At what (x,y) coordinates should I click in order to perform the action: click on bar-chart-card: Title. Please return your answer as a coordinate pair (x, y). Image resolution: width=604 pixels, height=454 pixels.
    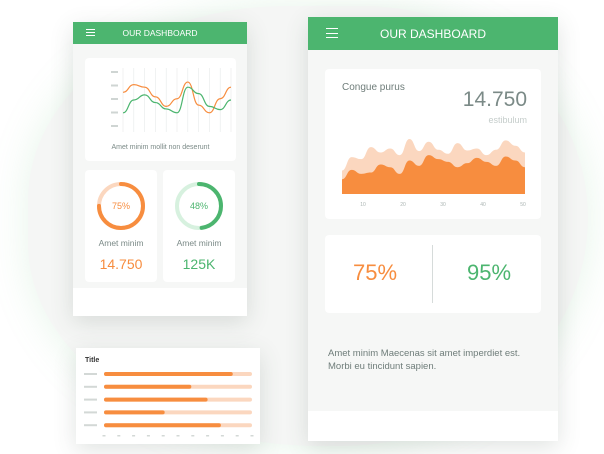
    Looking at the image, I should click on (168, 396).